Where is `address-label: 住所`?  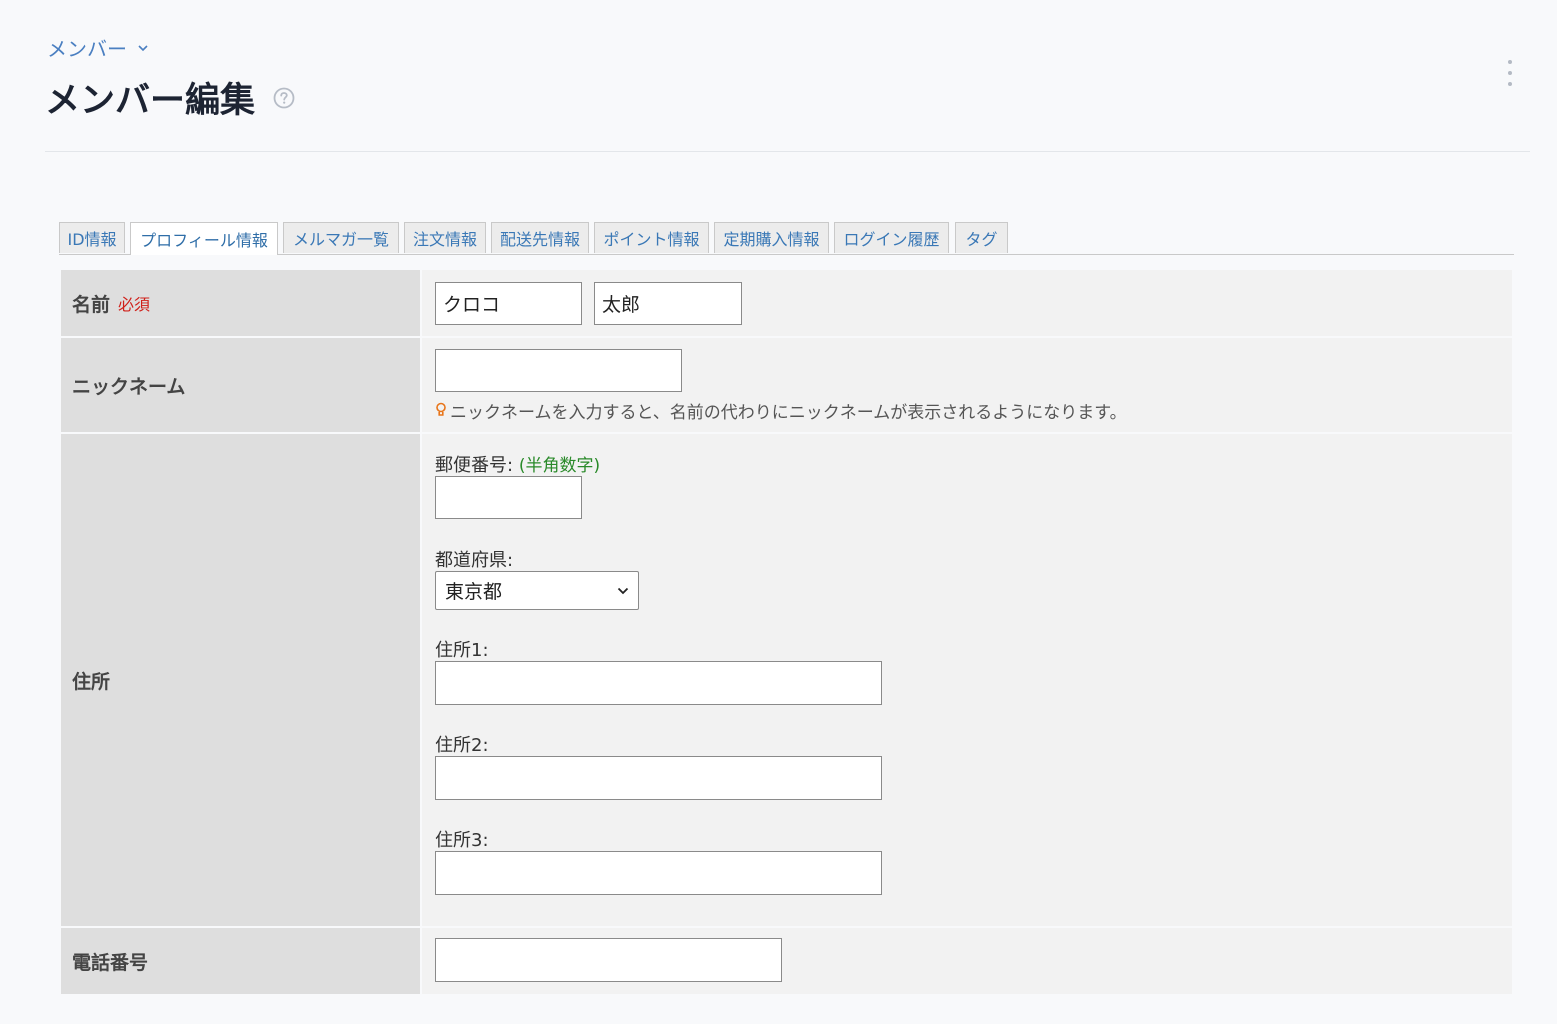
address-label: 住所 is located at coordinates (241, 680).